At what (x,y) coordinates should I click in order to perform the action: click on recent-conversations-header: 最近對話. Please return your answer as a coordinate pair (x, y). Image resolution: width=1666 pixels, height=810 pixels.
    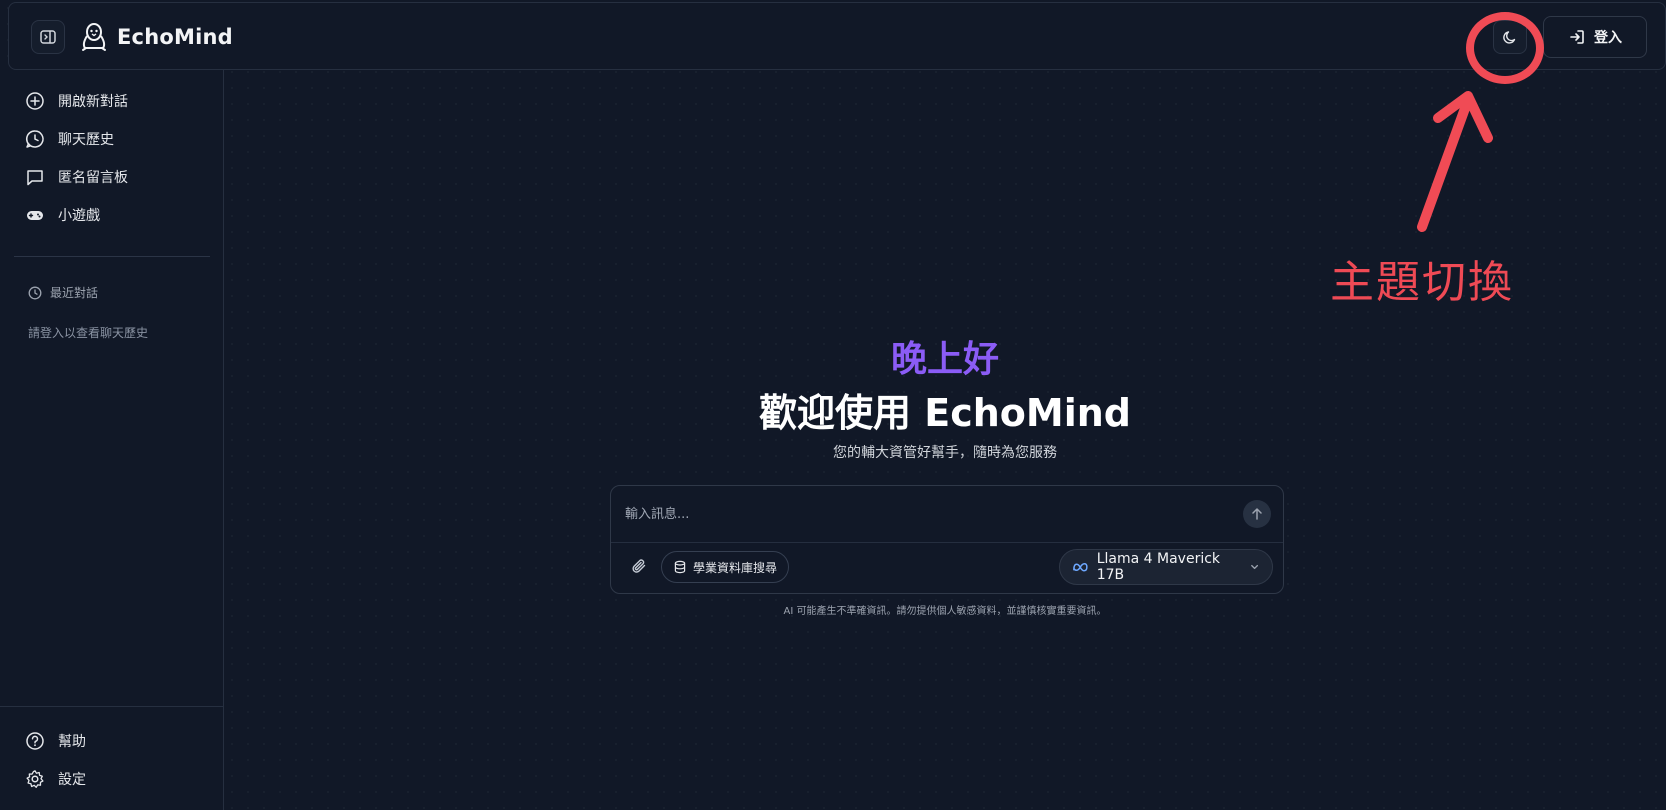
    Looking at the image, I should click on (63, 292).